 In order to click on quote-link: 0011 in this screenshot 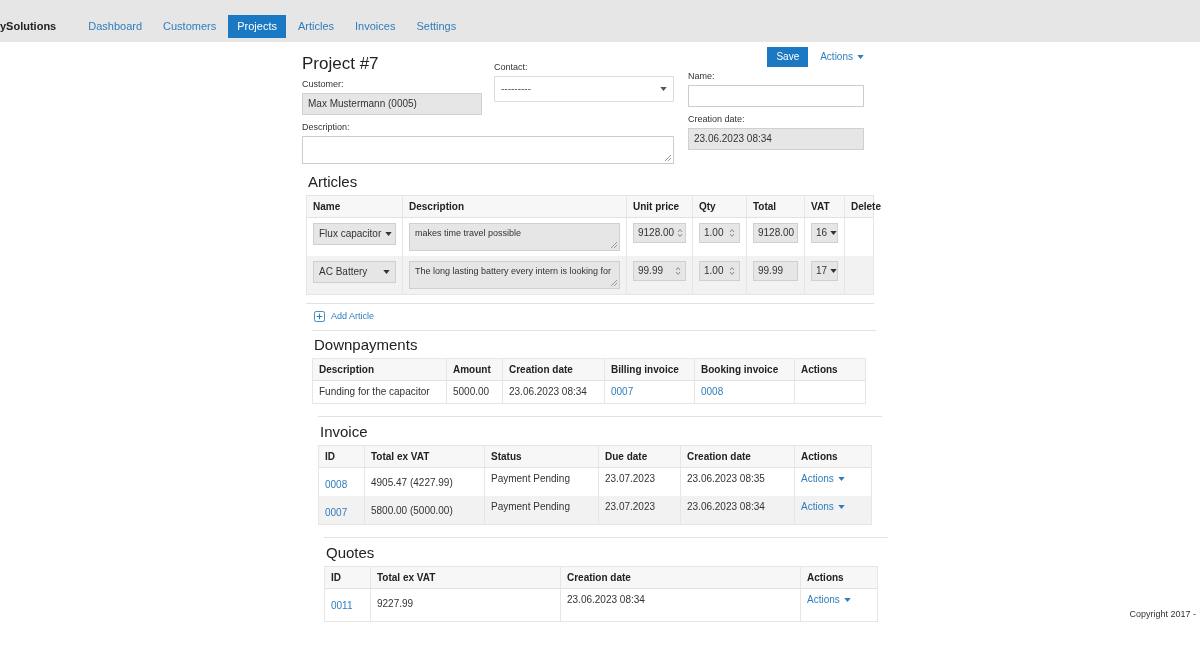, I will do `click(342, 605)`.